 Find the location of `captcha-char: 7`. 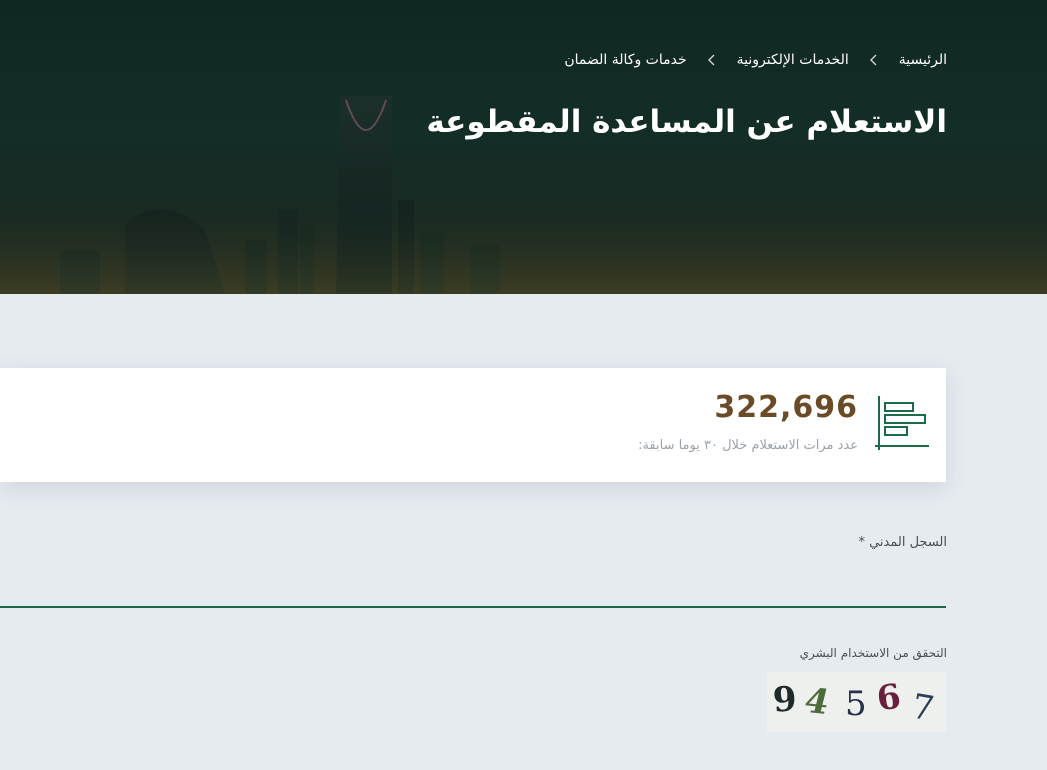

captcha-char: 7 is located at coordinates (922, 708).